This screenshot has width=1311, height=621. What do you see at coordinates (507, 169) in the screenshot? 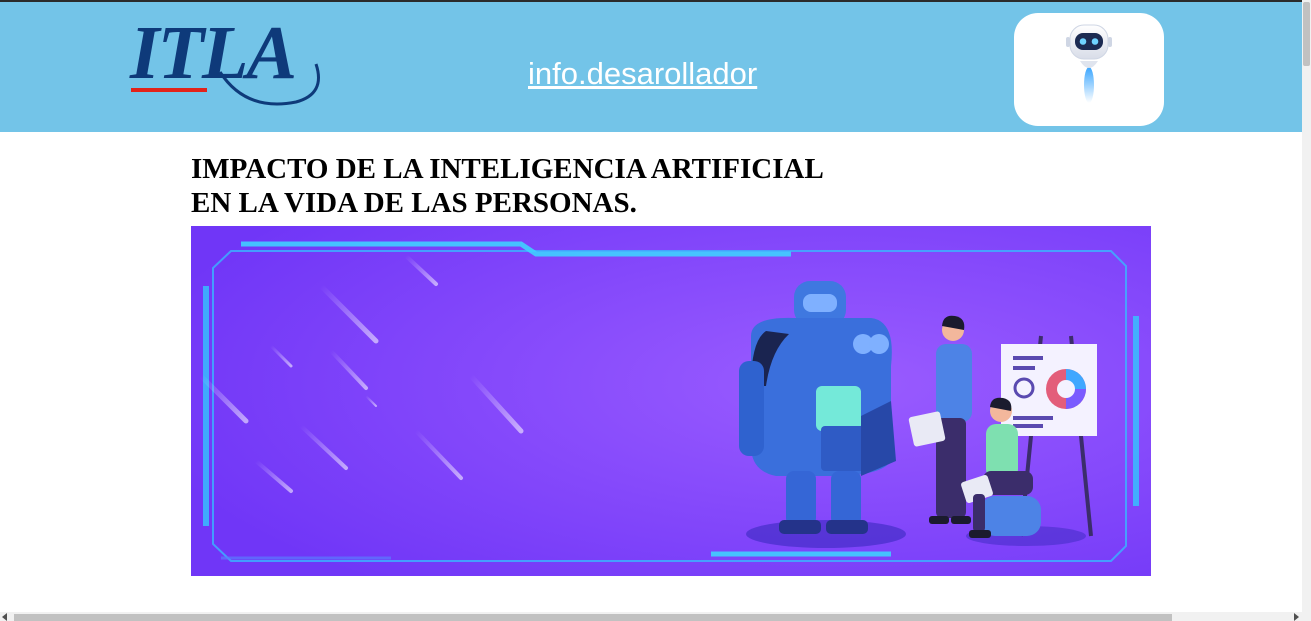
I see `article-title-line-1: IMPACTO DE LA INTELIGENCIA ARTIFICIAL` at bounding box center [507, 169].